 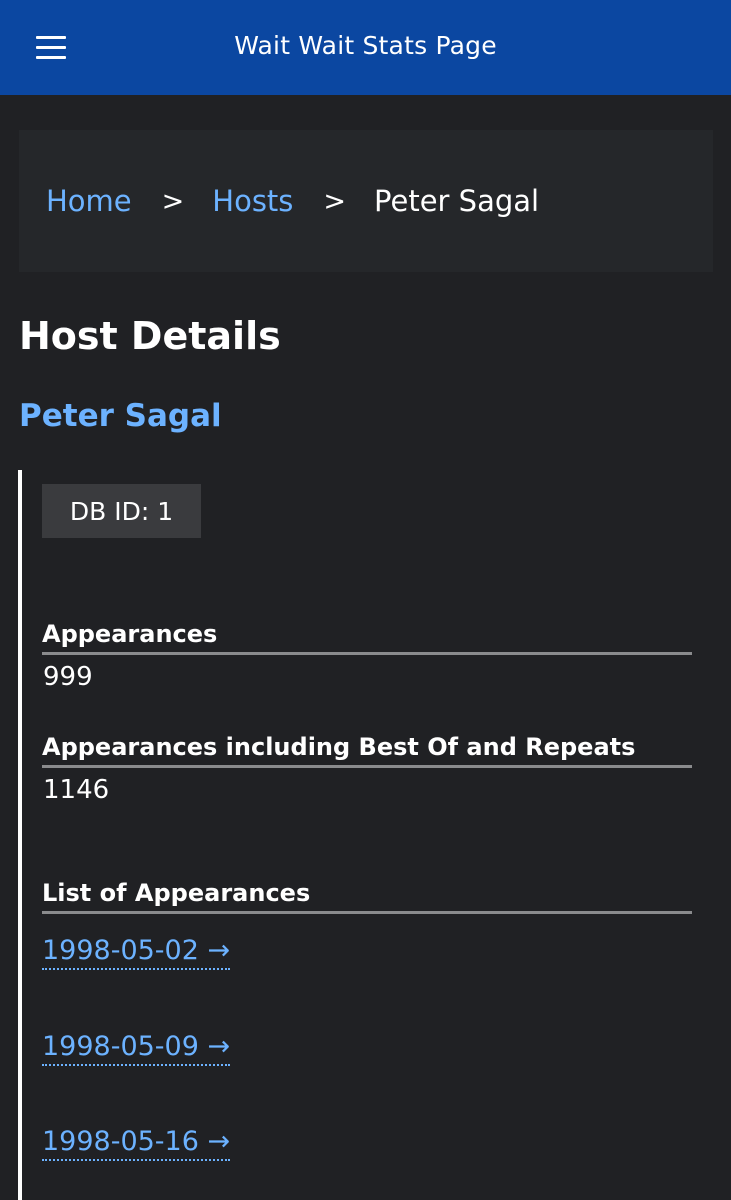 I want to click on appearance-link: 1998-05-09 →, so click(x=136, y=1048).